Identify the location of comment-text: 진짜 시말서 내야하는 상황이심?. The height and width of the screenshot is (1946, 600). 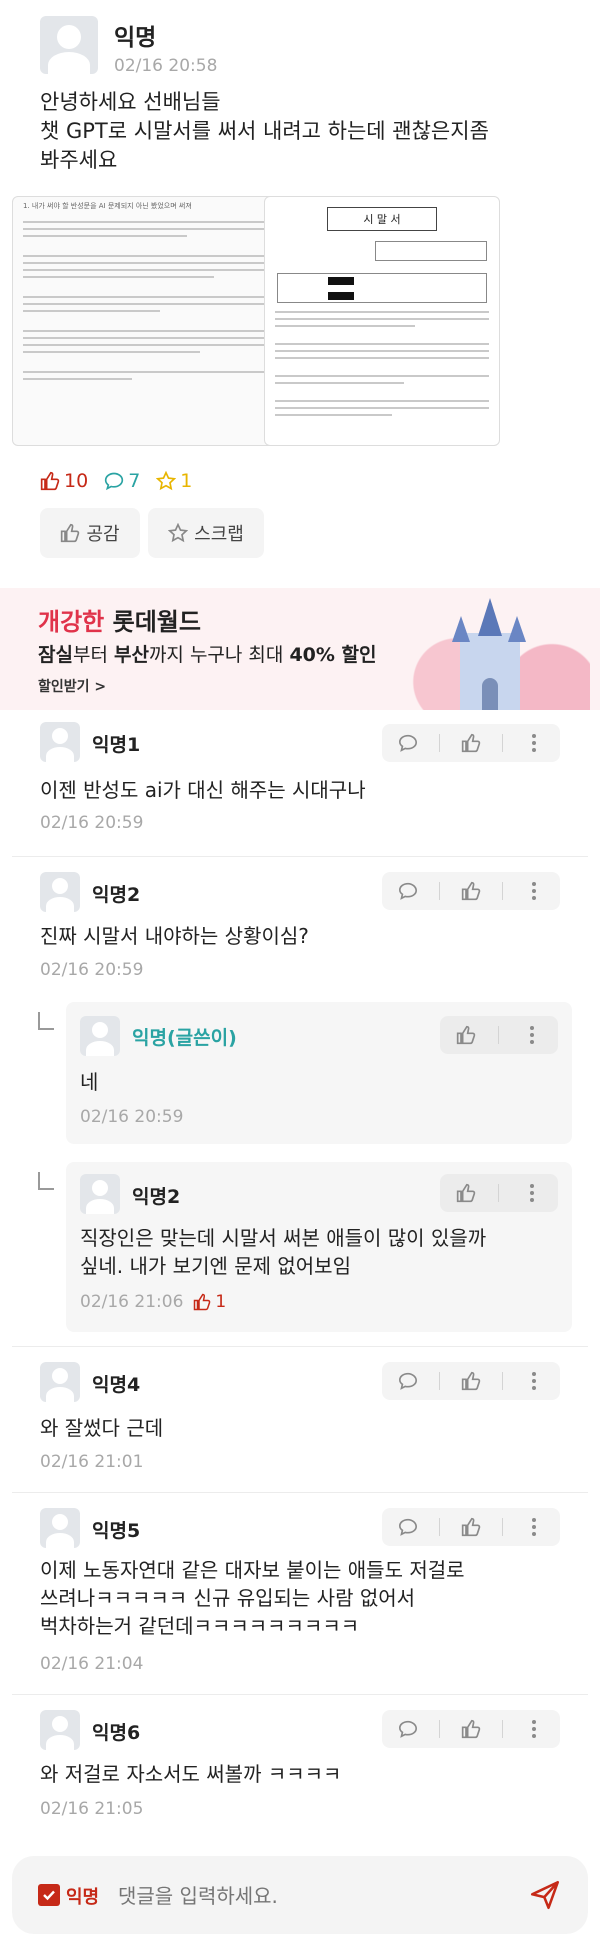
(174, 936).